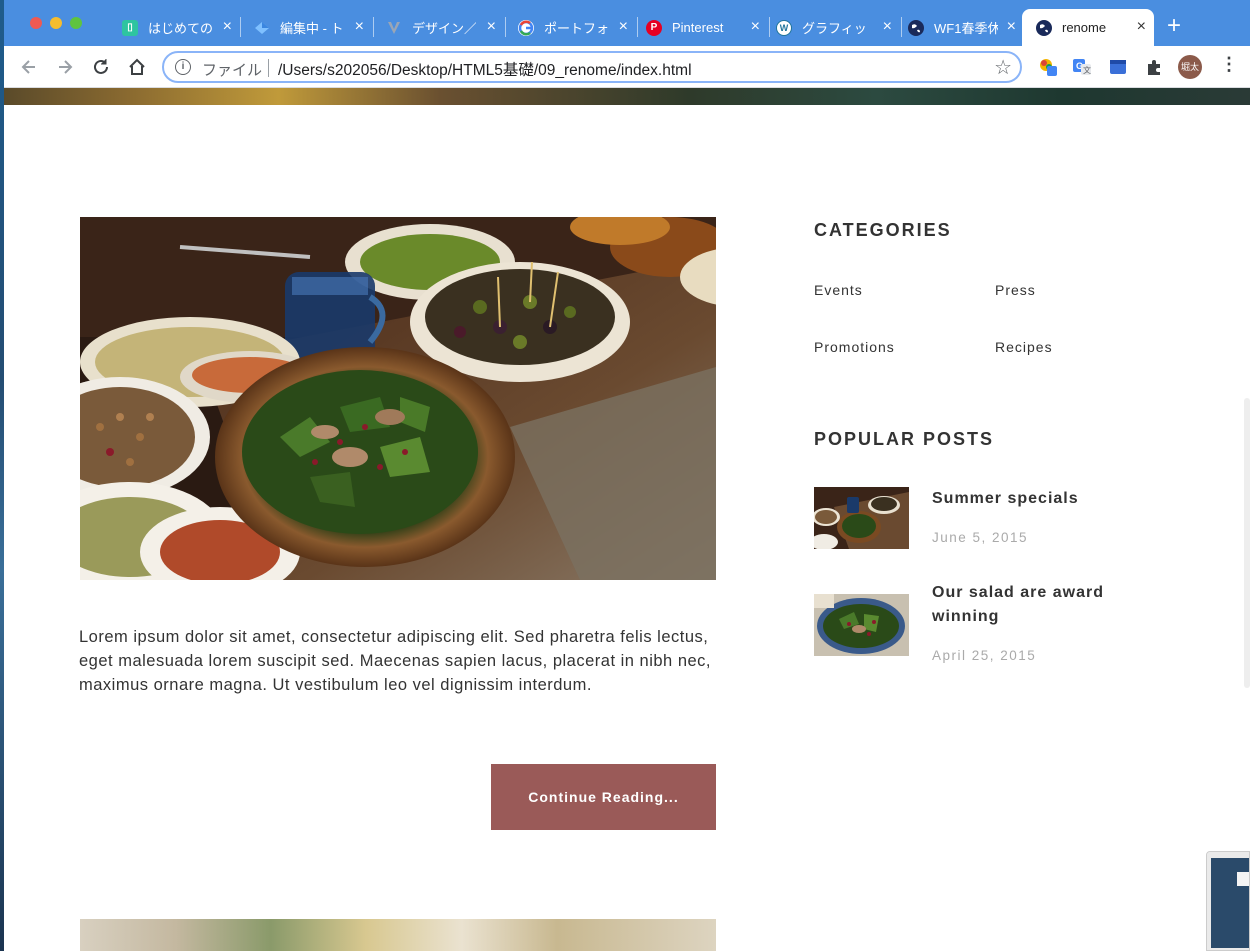 This screenshot has height=951, width=1250. What do you see at coordinates (1087, 70) in the screenshot?
I see `svg-text: 文` at bounding box center [1087, 70].